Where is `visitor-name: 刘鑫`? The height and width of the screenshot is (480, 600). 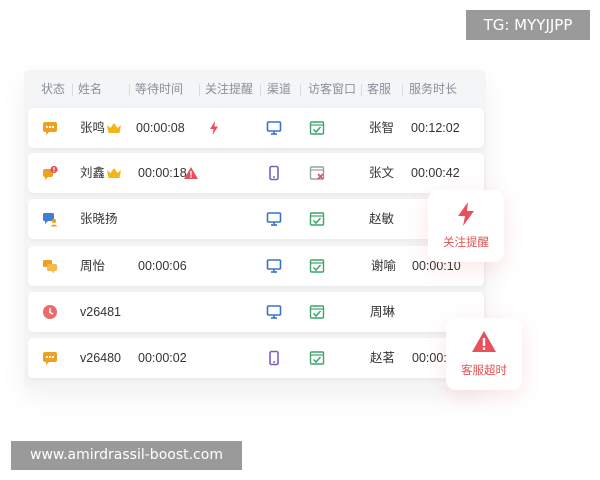
visitor-name: 刘鑫 is located at coordinates (92, 173).